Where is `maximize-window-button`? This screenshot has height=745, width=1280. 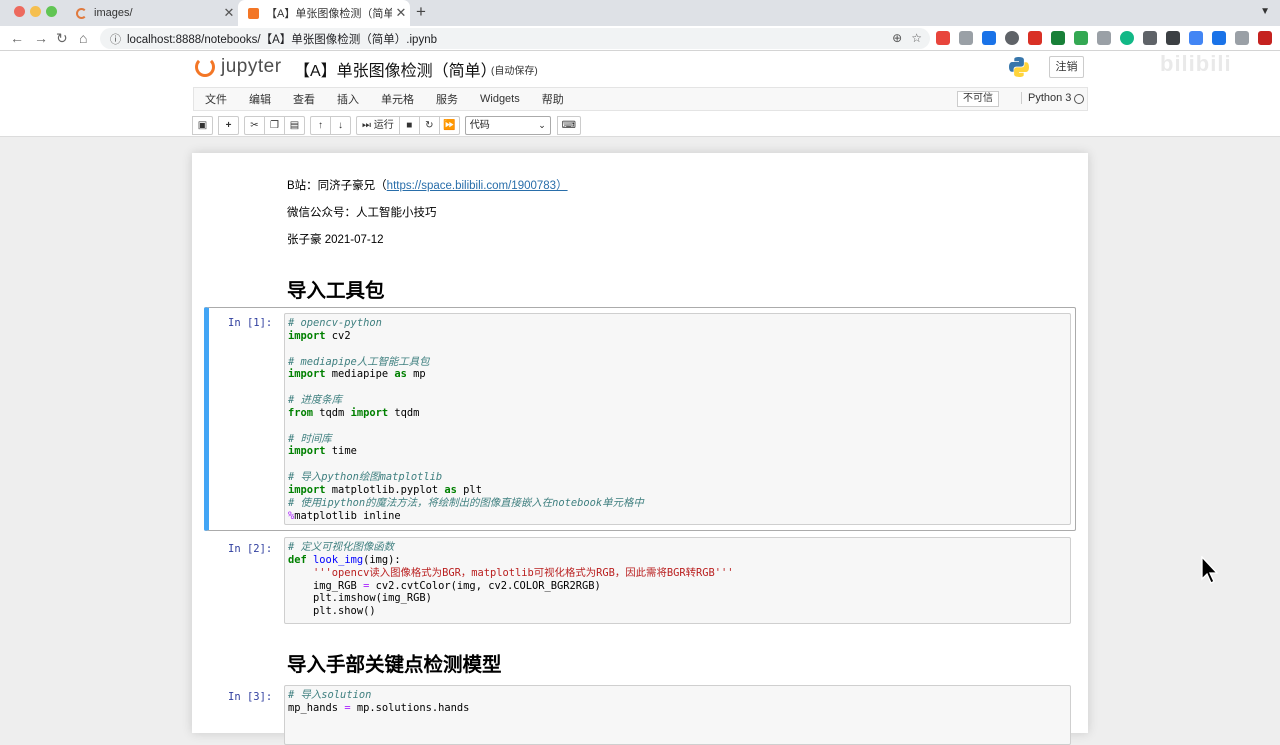
maximize-window-button is located at coordinates (51, 11).